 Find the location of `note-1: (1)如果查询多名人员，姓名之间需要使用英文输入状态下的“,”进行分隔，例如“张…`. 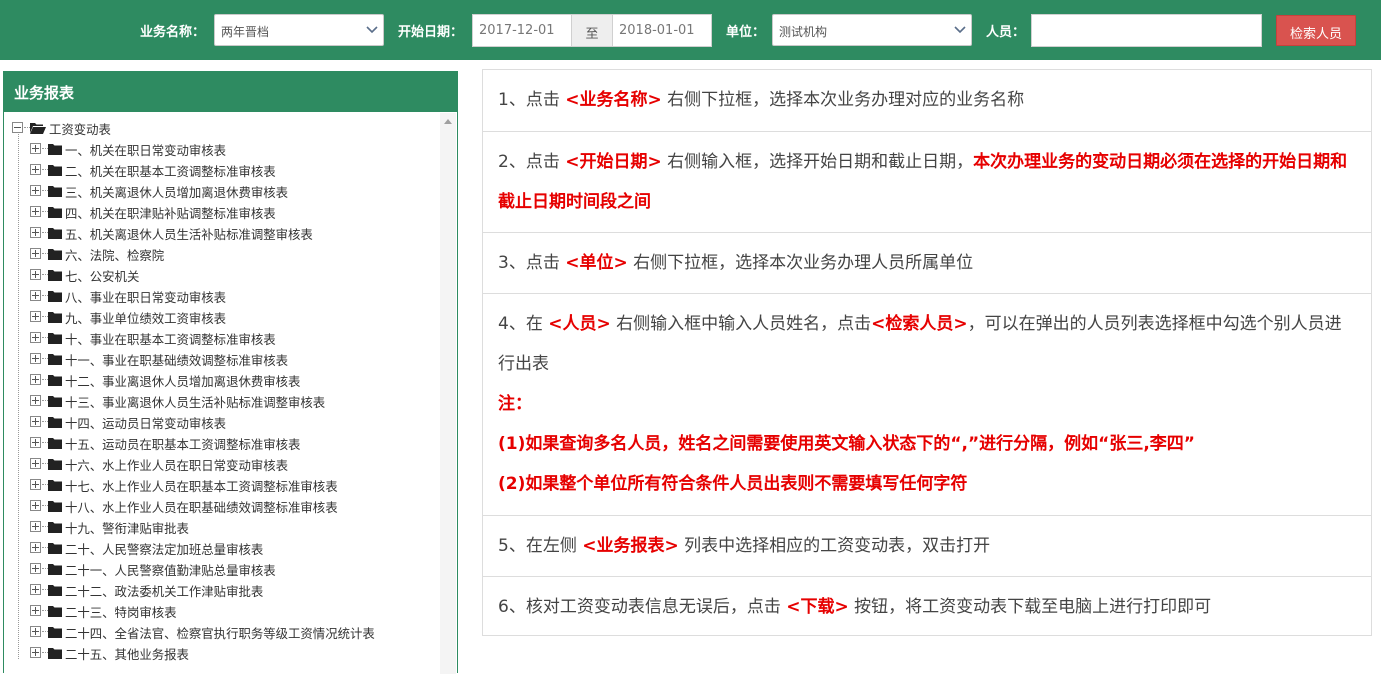

note-1: (1)如果查询多名人员，姓名之间需要使用英文输入状态下的“,”进行分隔，例如“张… is located at coordinates (846, 444).